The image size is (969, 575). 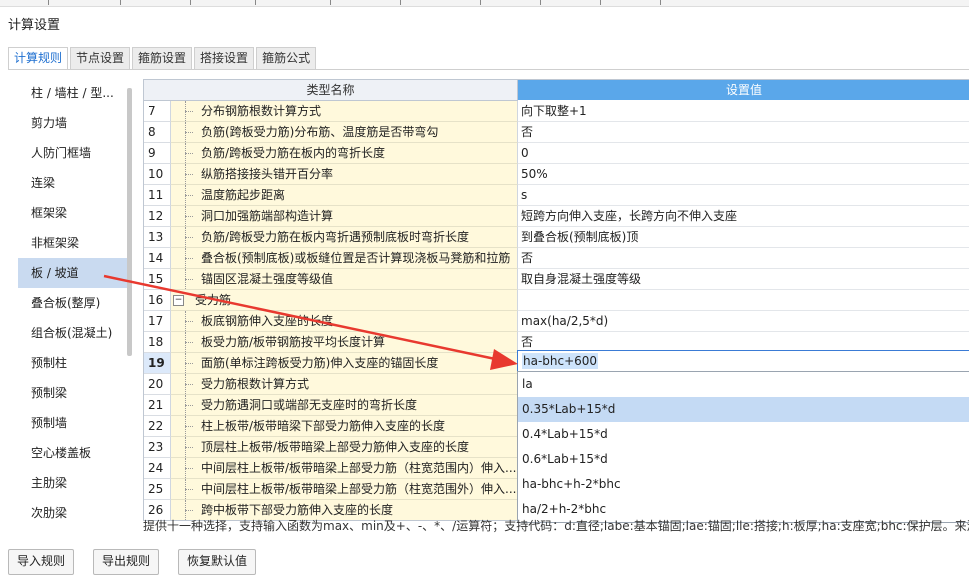 What do you see at coordinates (560, 361) in the screenshot?
I see `edit-selected-text: ha-bhc+600` at bounding box center [560, 361].